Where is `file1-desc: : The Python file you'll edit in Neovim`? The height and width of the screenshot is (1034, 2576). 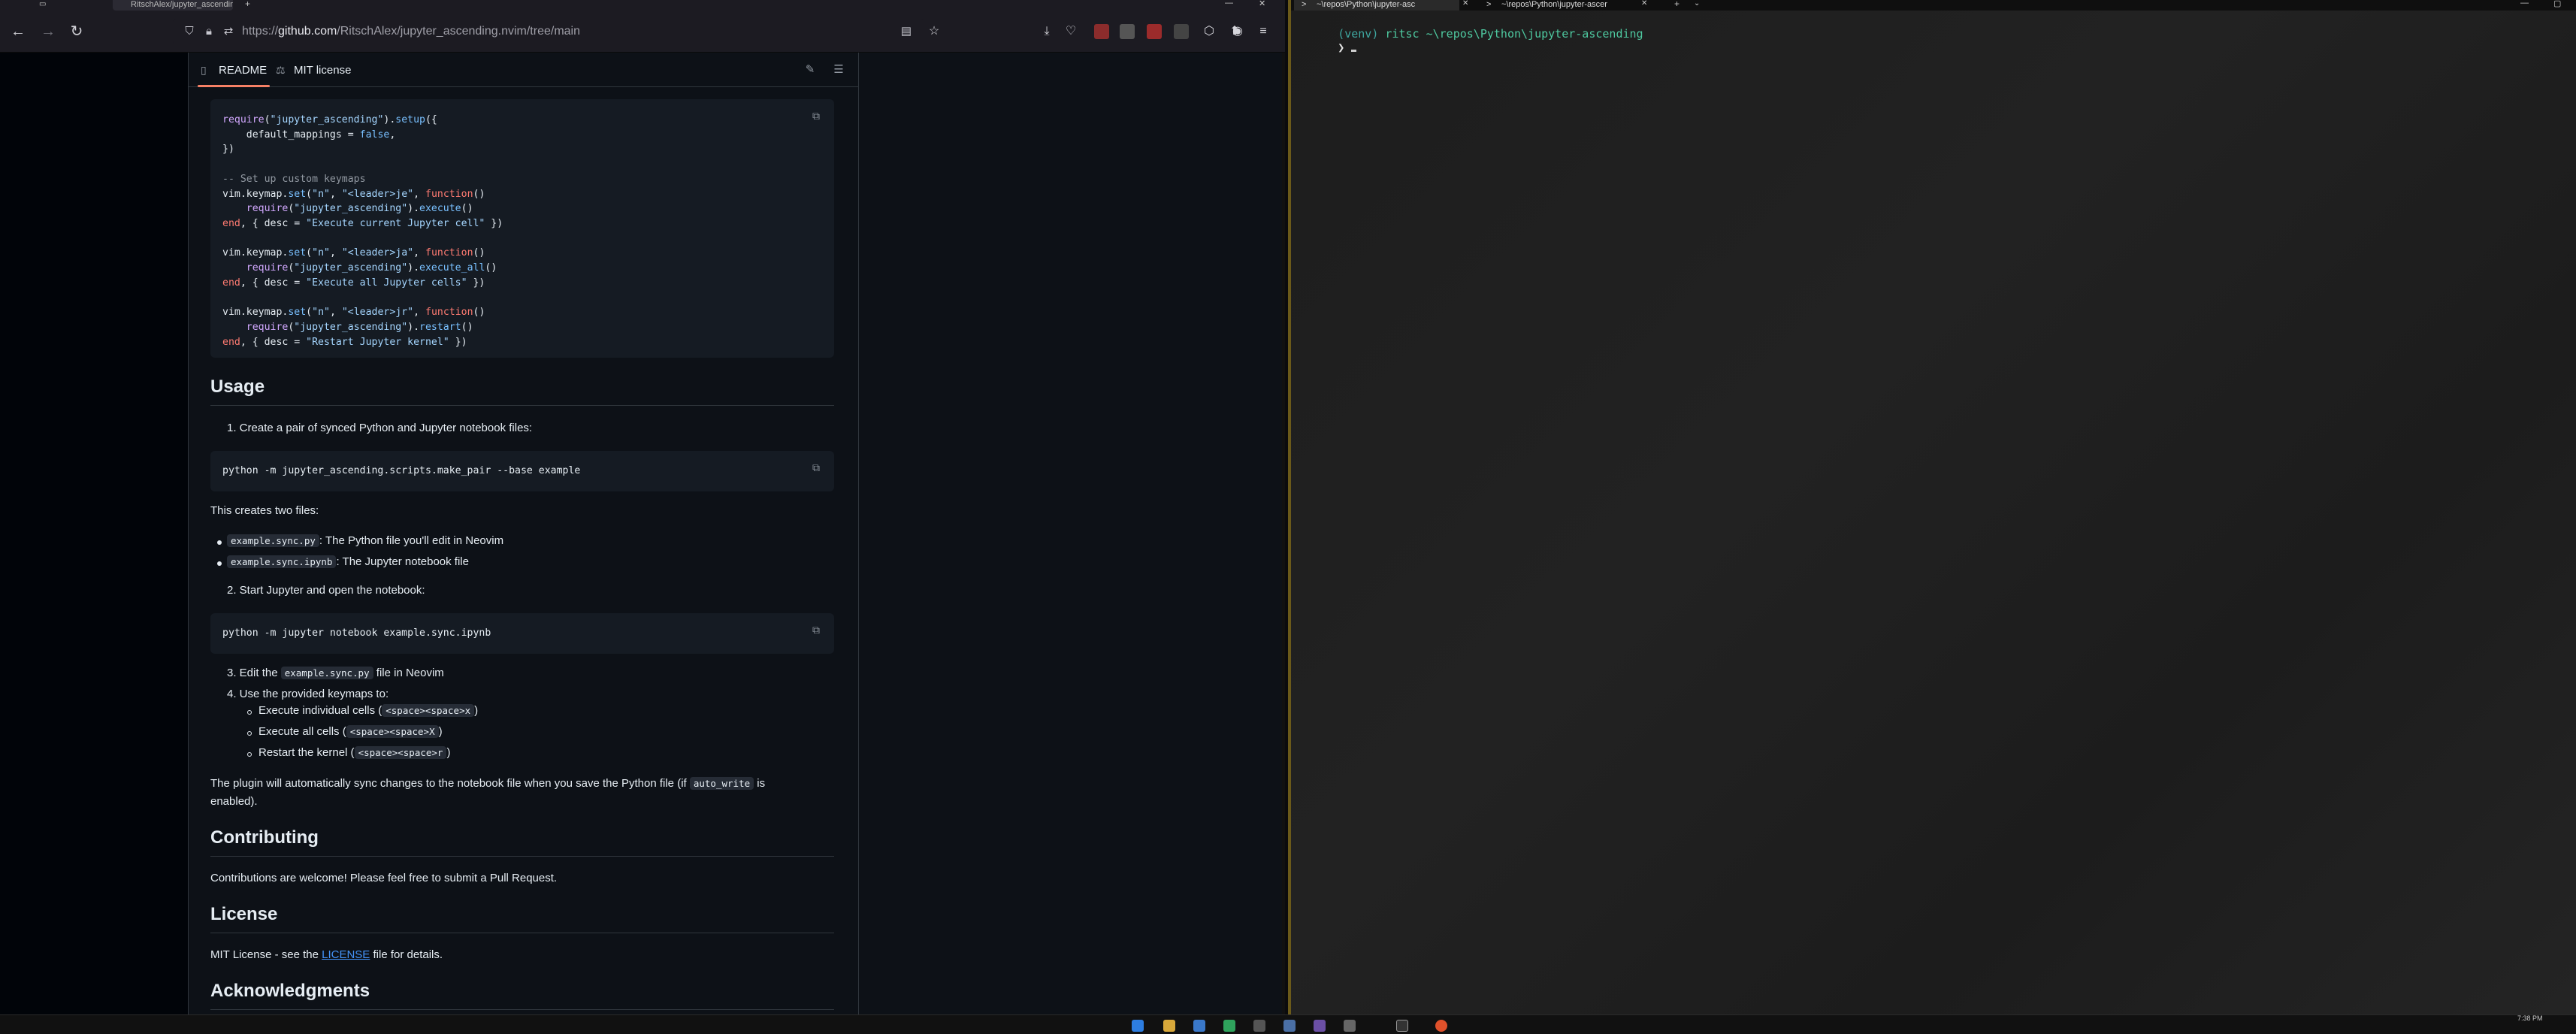
file1-desc: : The Python file you'll edit in Neovim is located at coordinates (411, 540).